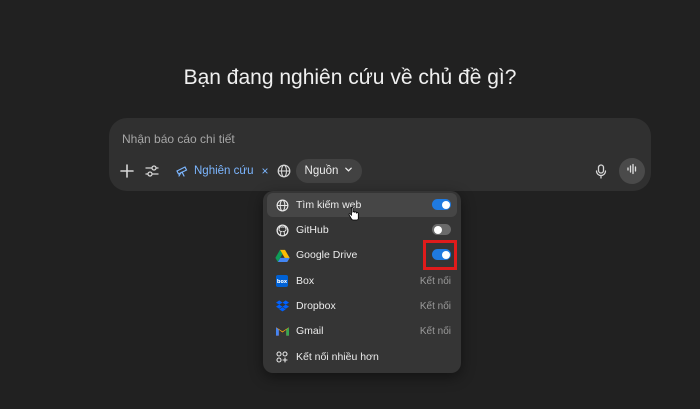 The width and height of the screenshot is (700, 409). I want to click on telescope-icon, so click(182, 171).